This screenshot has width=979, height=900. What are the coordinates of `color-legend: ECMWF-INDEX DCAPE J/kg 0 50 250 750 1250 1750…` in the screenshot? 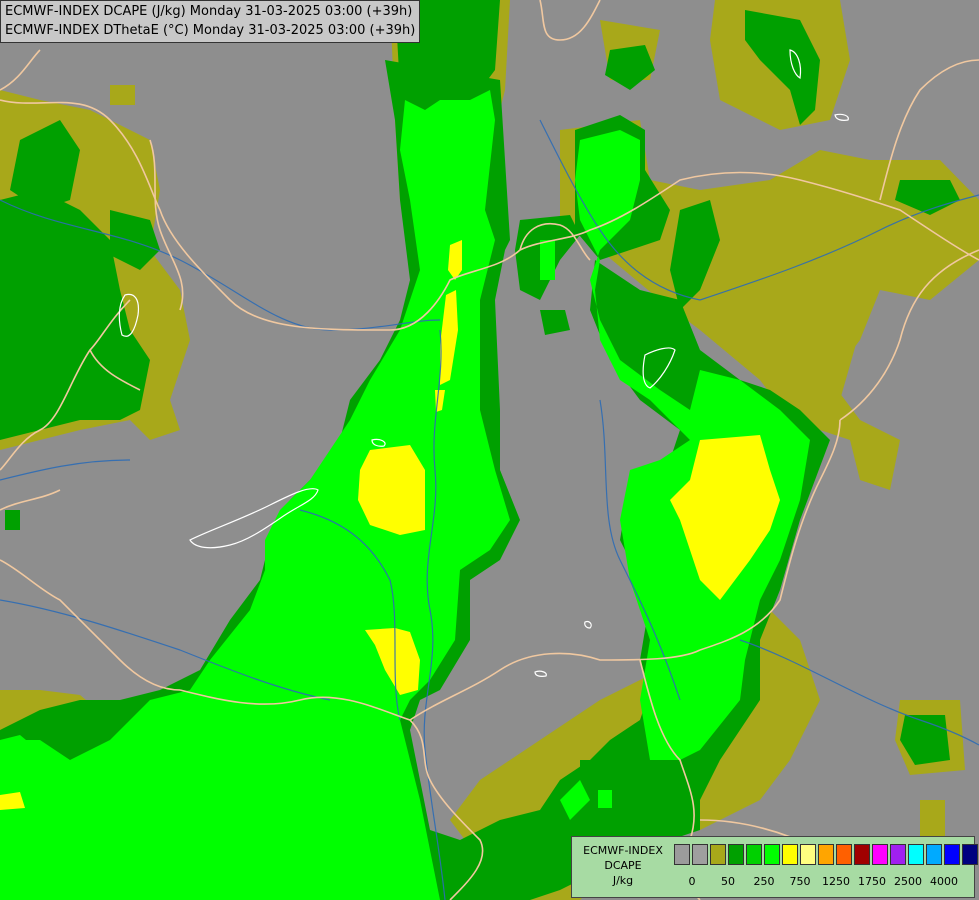 It's located at (774, 867).